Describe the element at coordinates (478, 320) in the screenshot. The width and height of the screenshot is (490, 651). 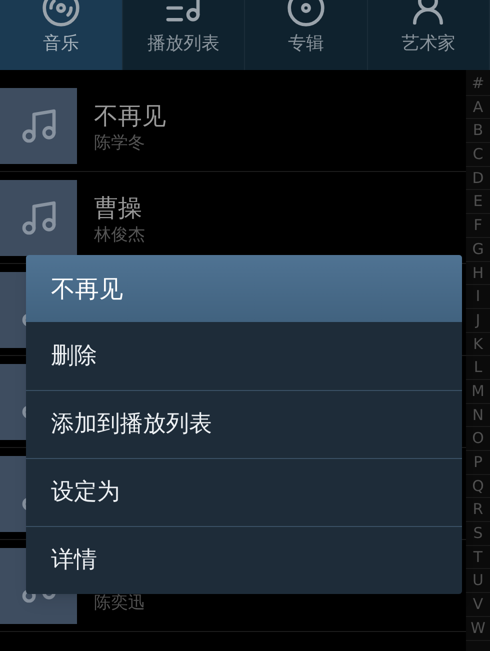
I see `index-letter: J` at that location.